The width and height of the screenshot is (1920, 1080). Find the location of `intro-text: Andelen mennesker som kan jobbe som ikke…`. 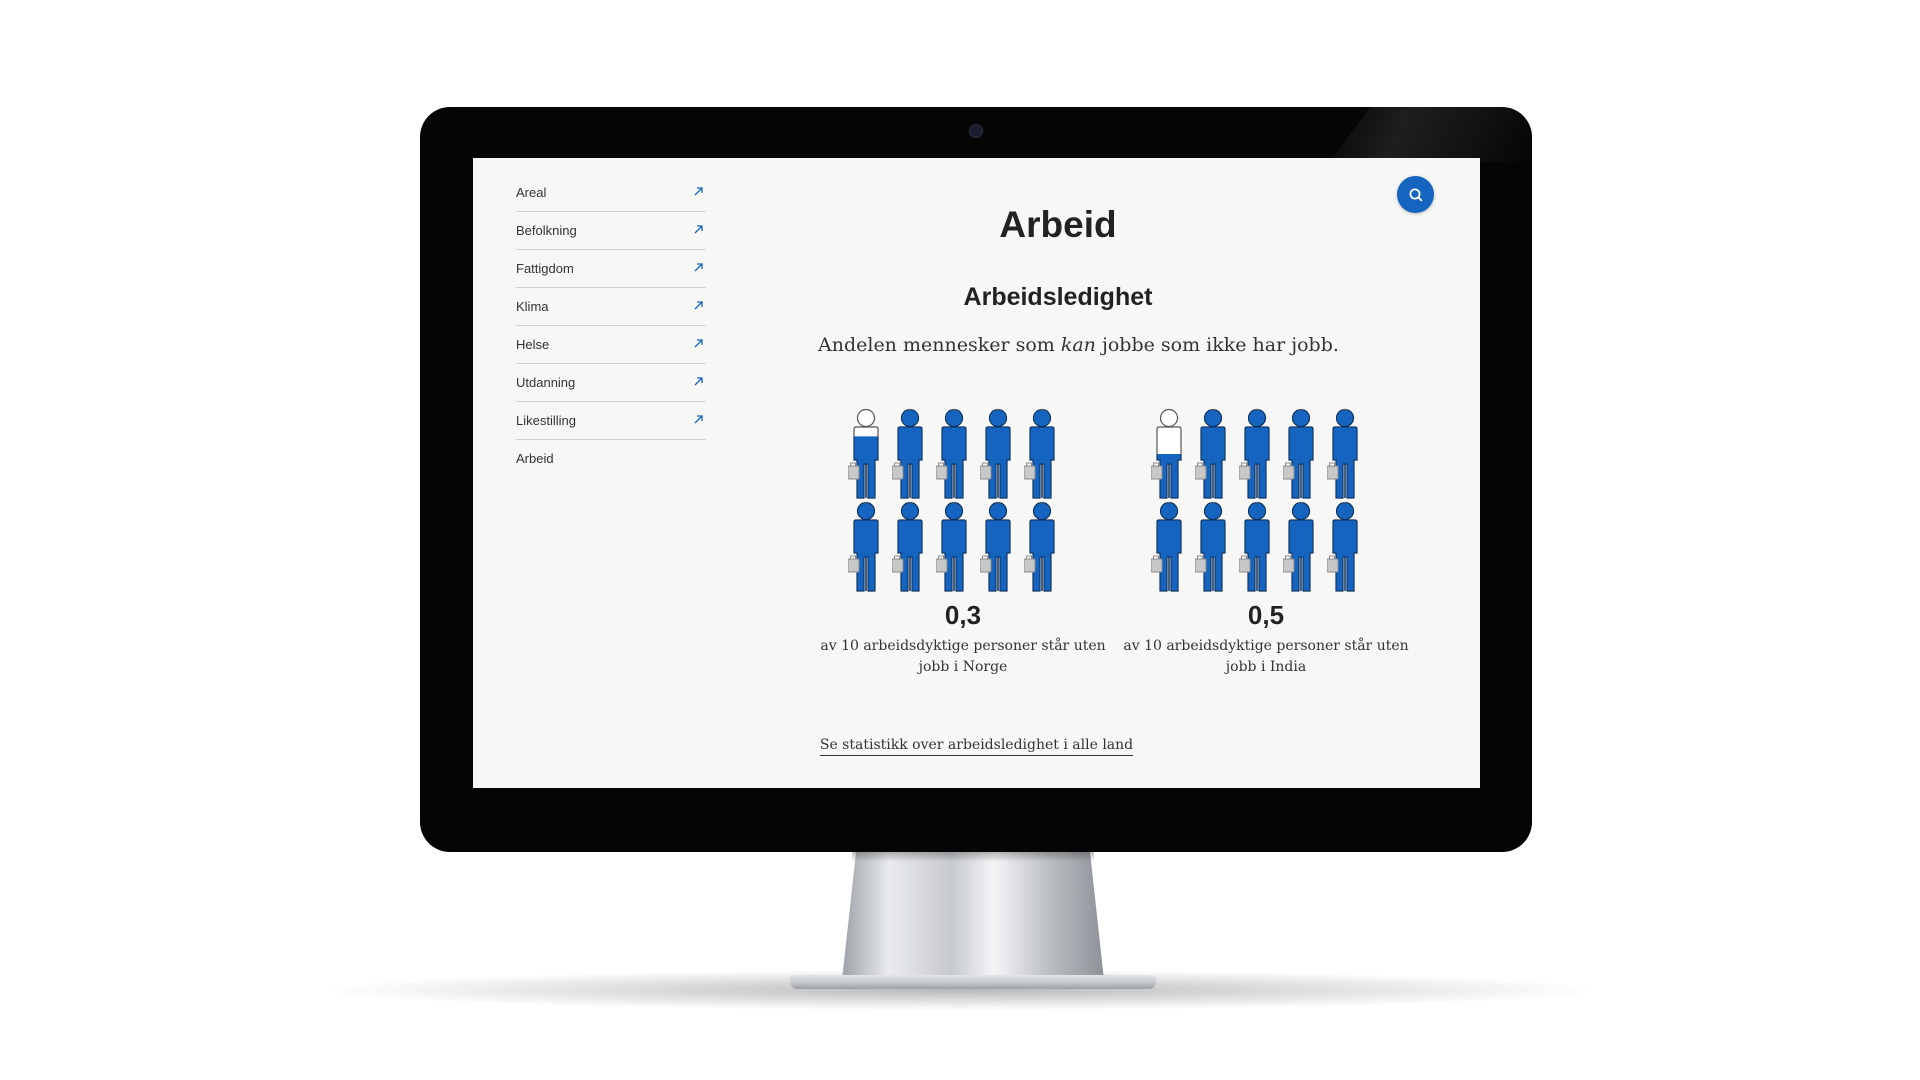

intro-text: Andelen mennesker som kan jobbe som ikke… is located at coordinates (1078, 345).